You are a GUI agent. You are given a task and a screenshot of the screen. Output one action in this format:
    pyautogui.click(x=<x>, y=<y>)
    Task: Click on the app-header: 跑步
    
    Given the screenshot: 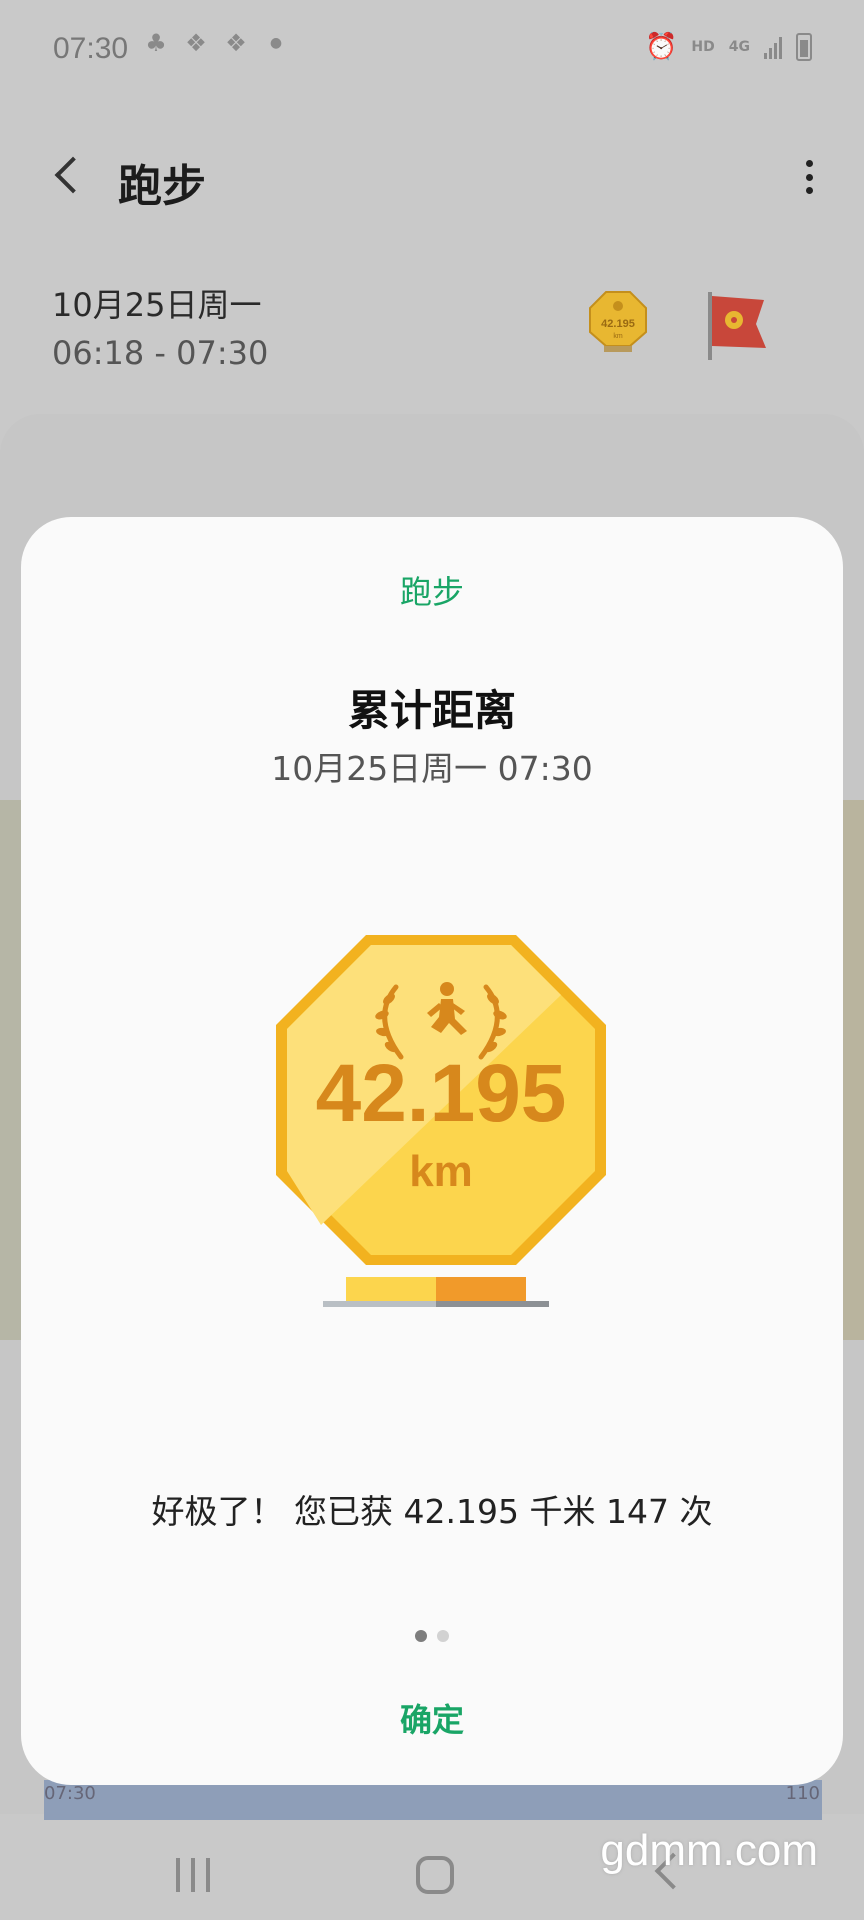 What is the action you would take?
    pyautogui.click(x=432, y=175)
    